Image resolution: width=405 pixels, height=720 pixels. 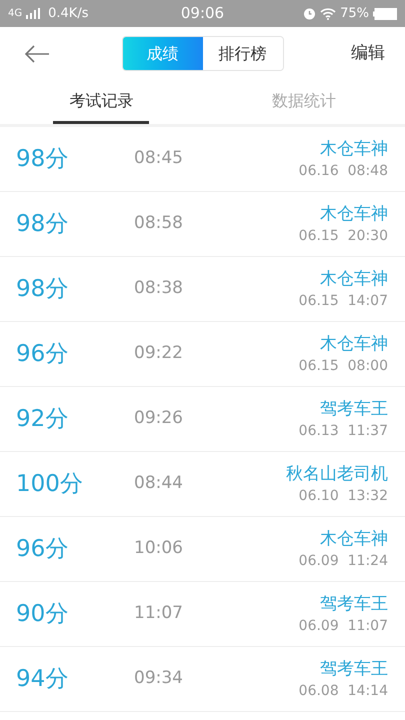 I want to click on duration: 09:26, so click(x=159, y=418).